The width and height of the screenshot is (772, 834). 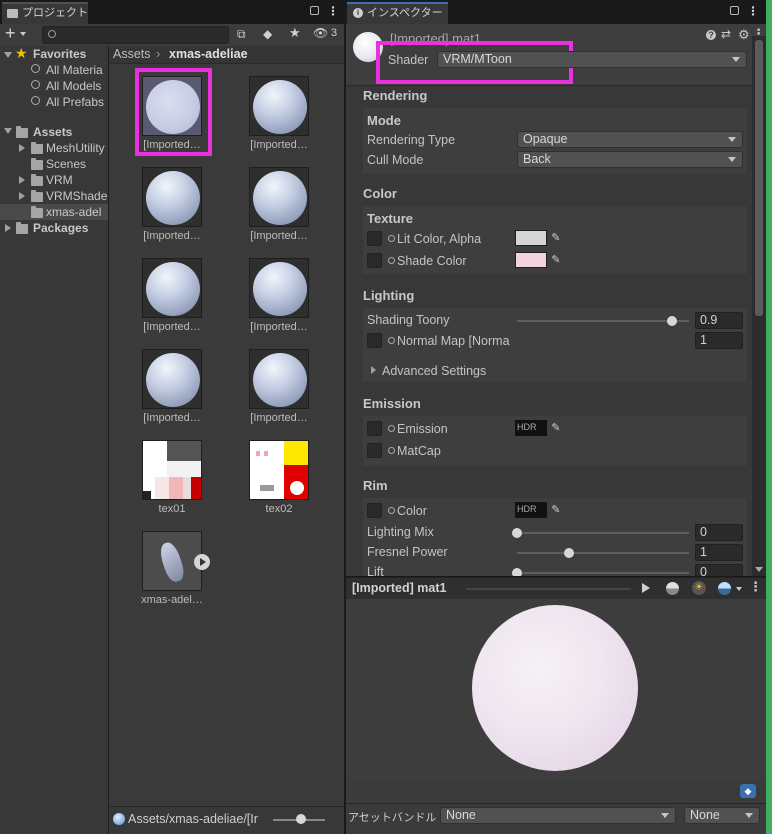 What do you see at coordinates (374, 260) in the screenshot?
I see `shade-texture-slot` at bounding box center [374, 260].